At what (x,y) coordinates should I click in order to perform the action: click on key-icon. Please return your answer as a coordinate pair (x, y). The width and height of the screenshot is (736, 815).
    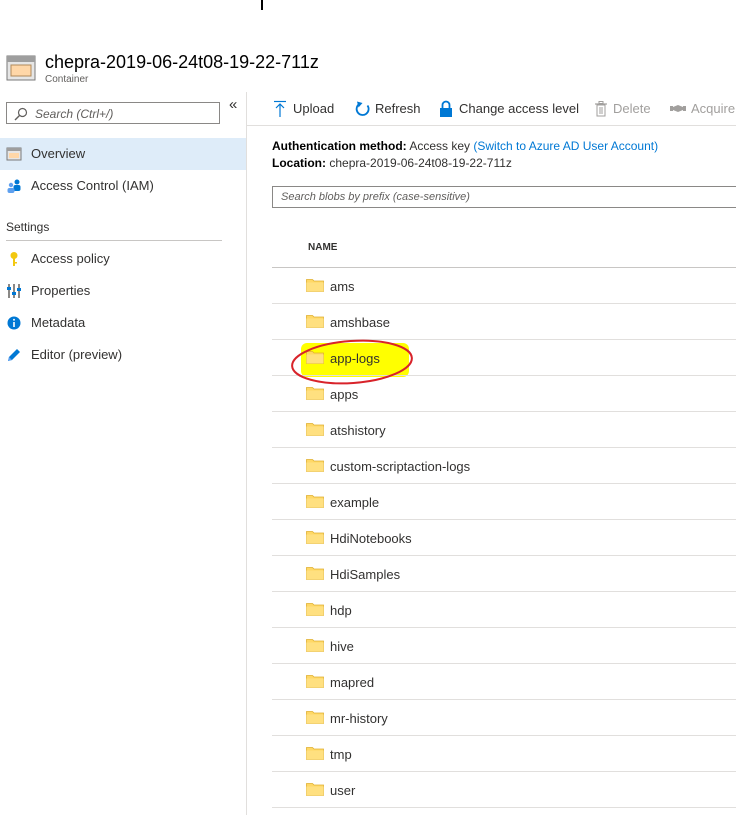
    Looking at the image, I should click on (14, 259).